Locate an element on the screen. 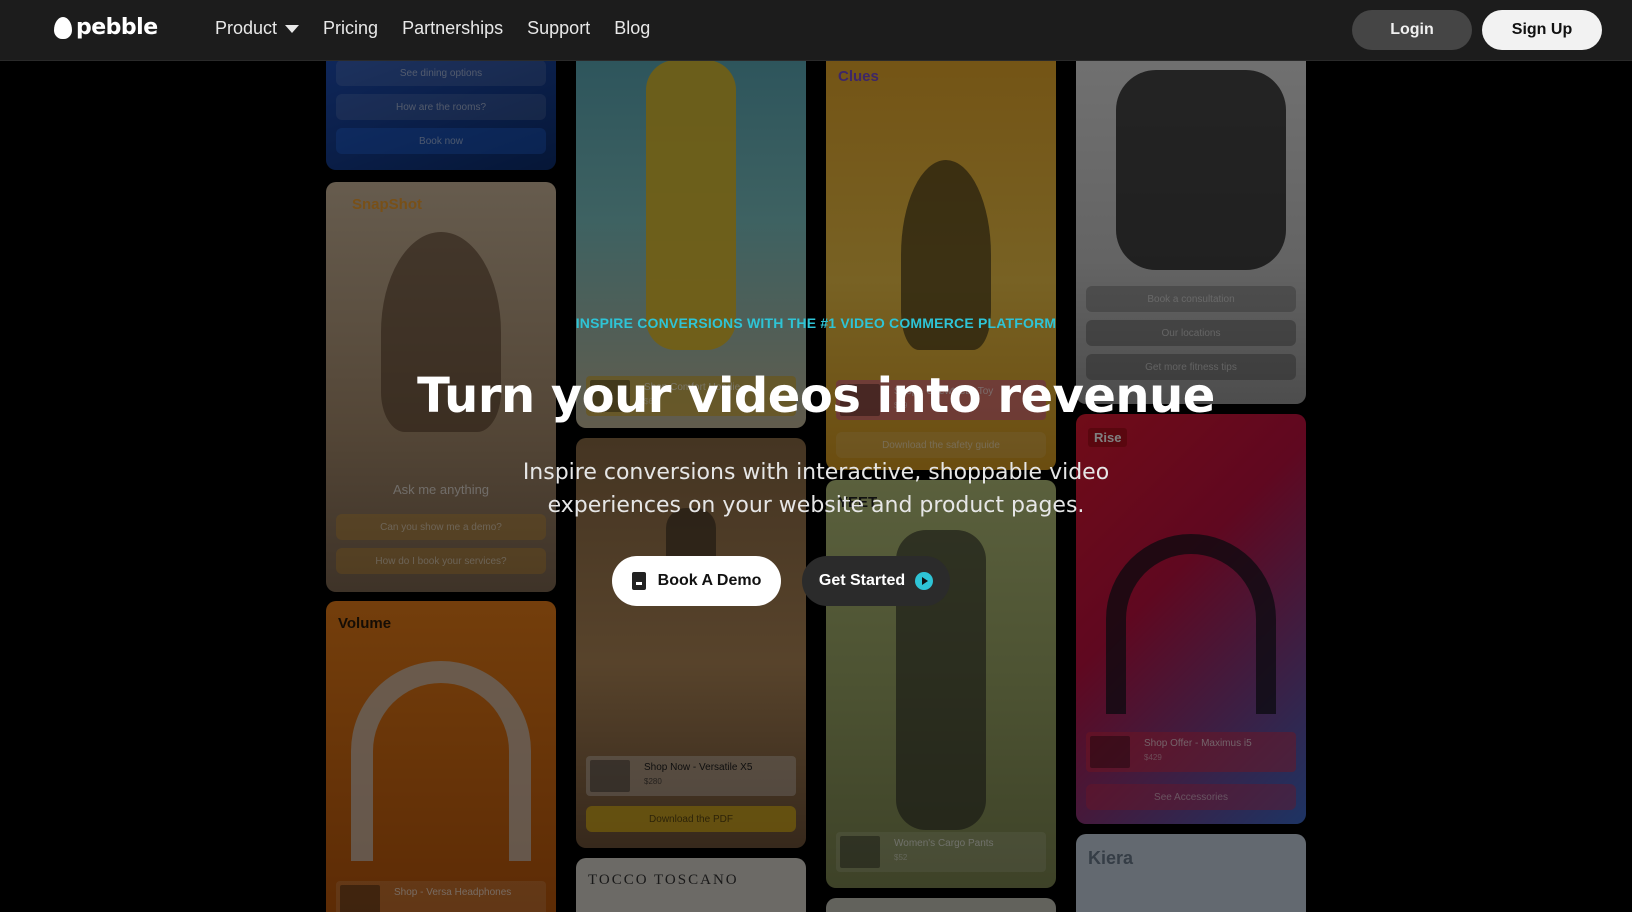 This screenshot has width=1632, height=912. logo-text: pebble is located at coordinates (117, 27).